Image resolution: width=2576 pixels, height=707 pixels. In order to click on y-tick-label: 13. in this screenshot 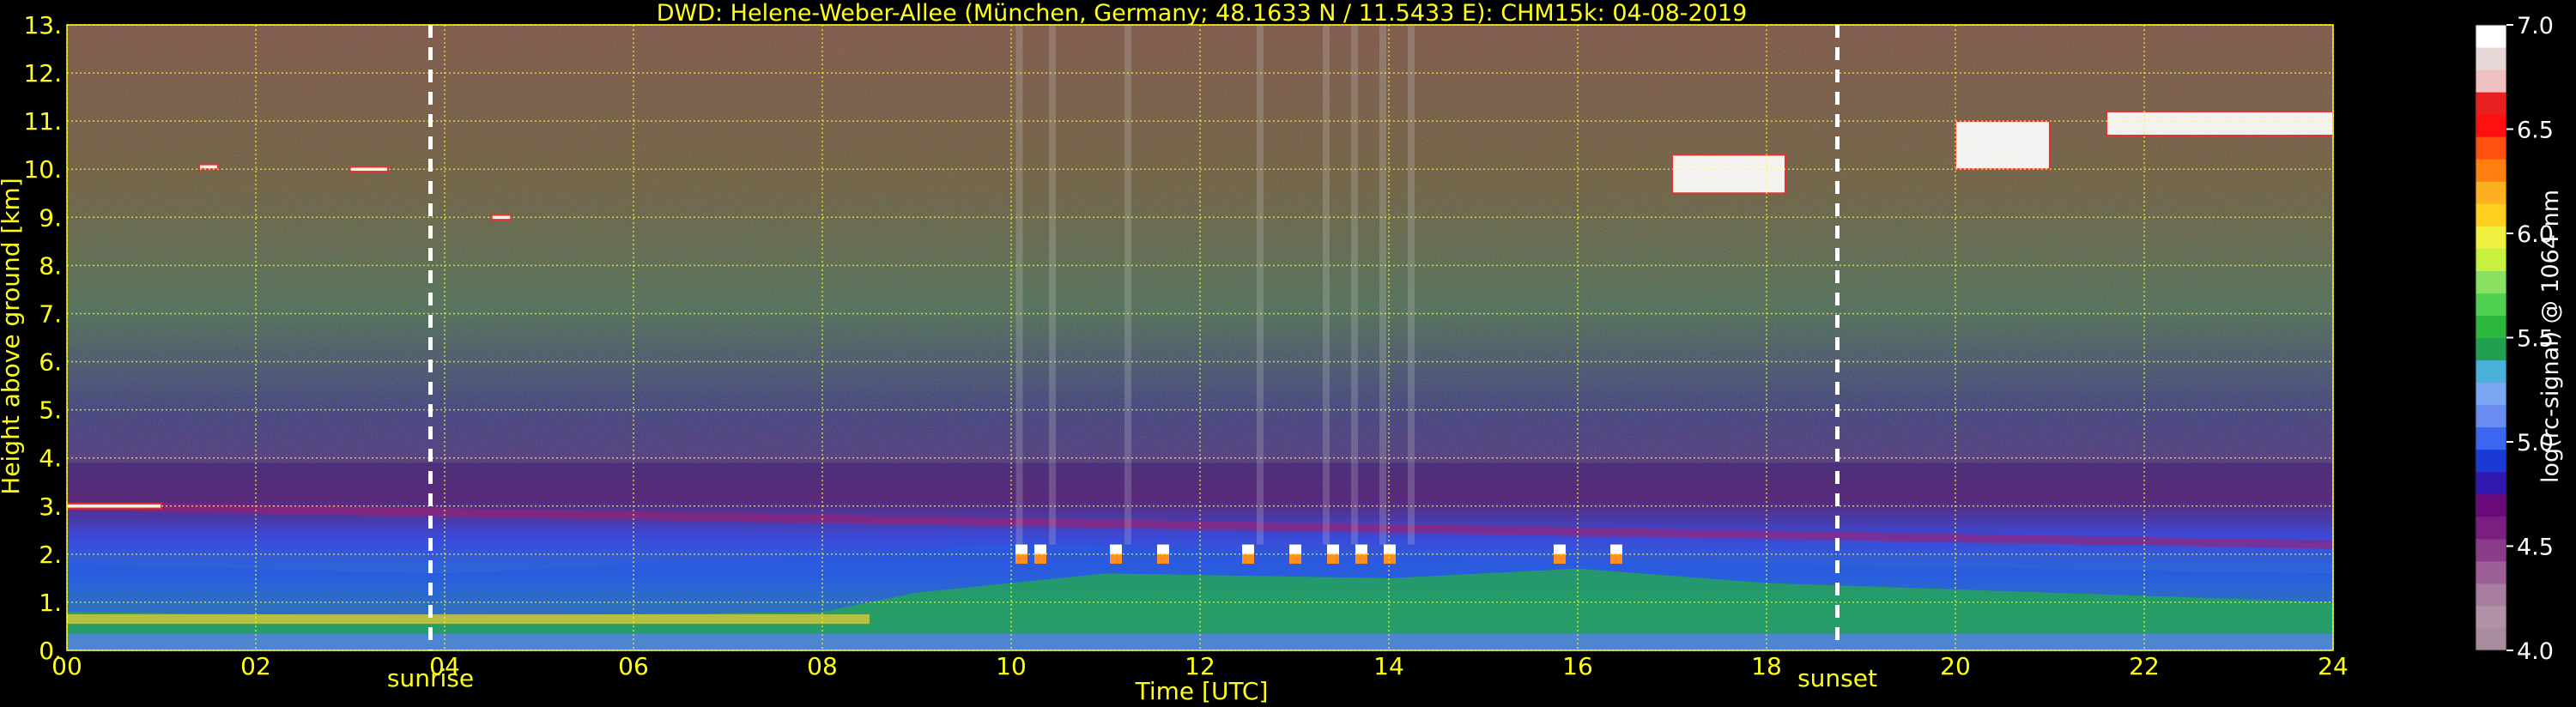, I will do `click(42, 25)`.